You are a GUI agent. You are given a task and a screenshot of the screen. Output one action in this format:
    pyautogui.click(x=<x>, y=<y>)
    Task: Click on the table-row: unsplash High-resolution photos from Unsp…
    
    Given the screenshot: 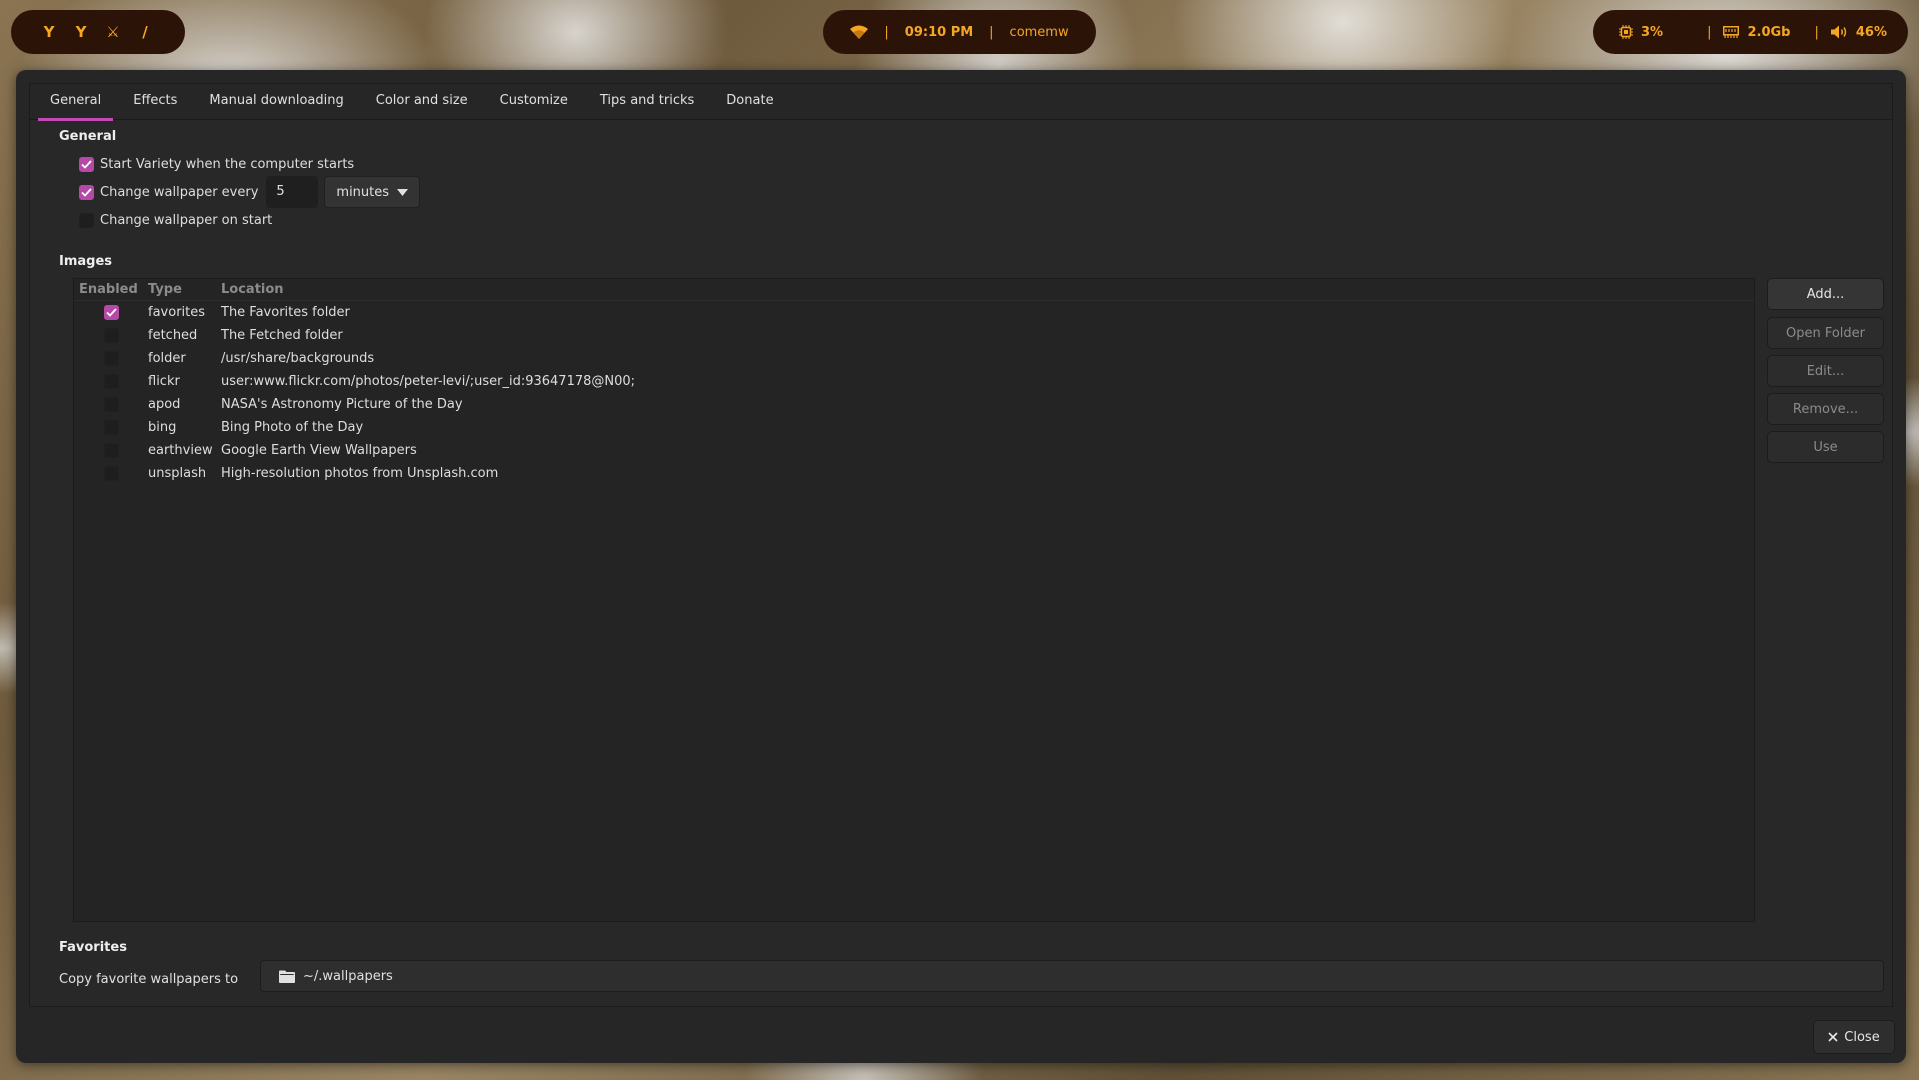 What is the action you would take?
    pyautogui.click(x=914, y=473)
    